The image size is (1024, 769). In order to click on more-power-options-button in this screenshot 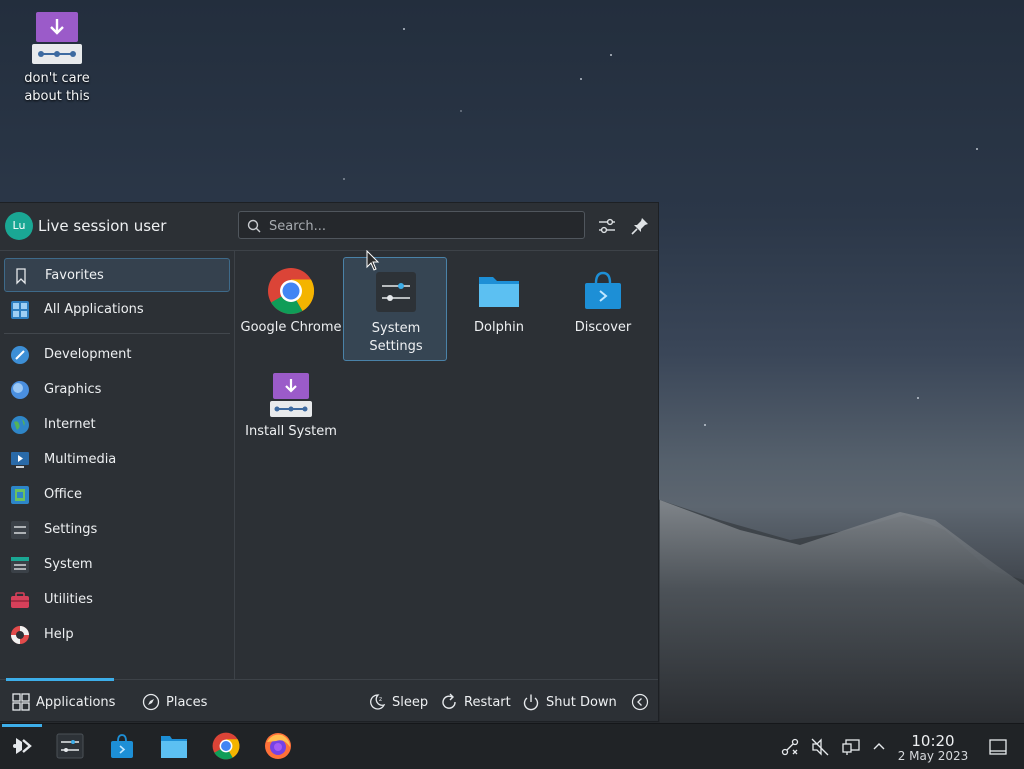, I will do `click(641, 702)`.